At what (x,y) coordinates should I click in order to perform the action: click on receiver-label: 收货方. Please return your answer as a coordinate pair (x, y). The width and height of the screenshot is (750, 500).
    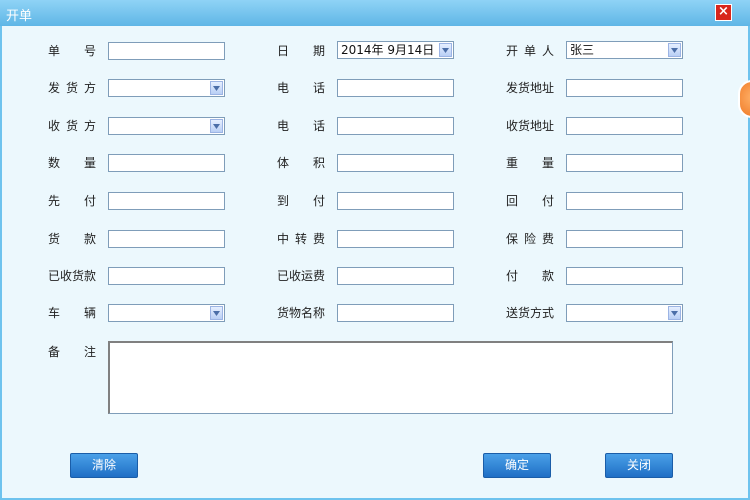
    Looking at the image, I should click on (72, 126).